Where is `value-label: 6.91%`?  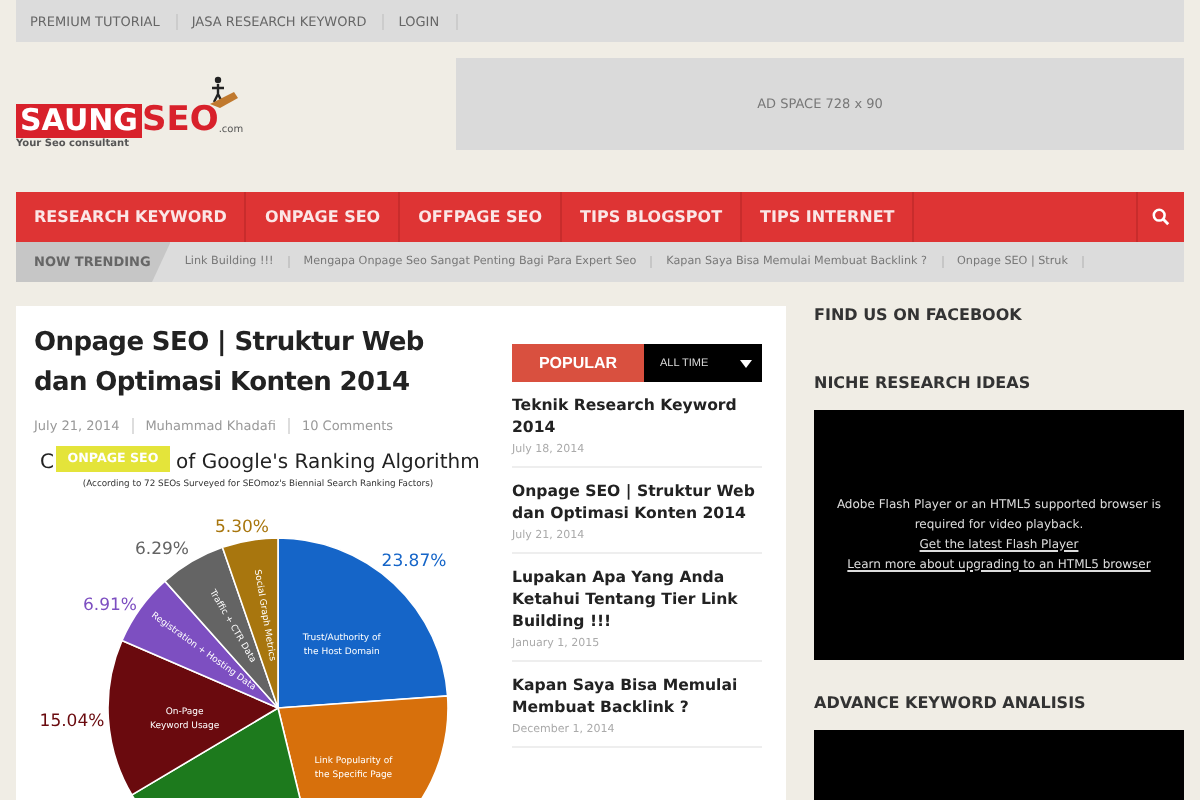 value-label: 6.91% is located at coordinates (110, 606).